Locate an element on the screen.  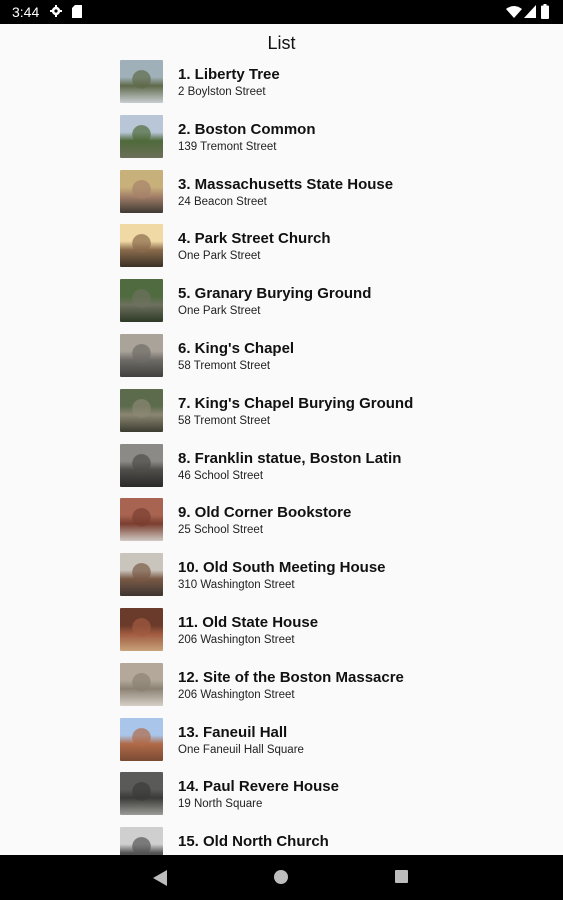
list-item: 2. Boston Common 139 Tremont Street is located at coordinates (290, 137).